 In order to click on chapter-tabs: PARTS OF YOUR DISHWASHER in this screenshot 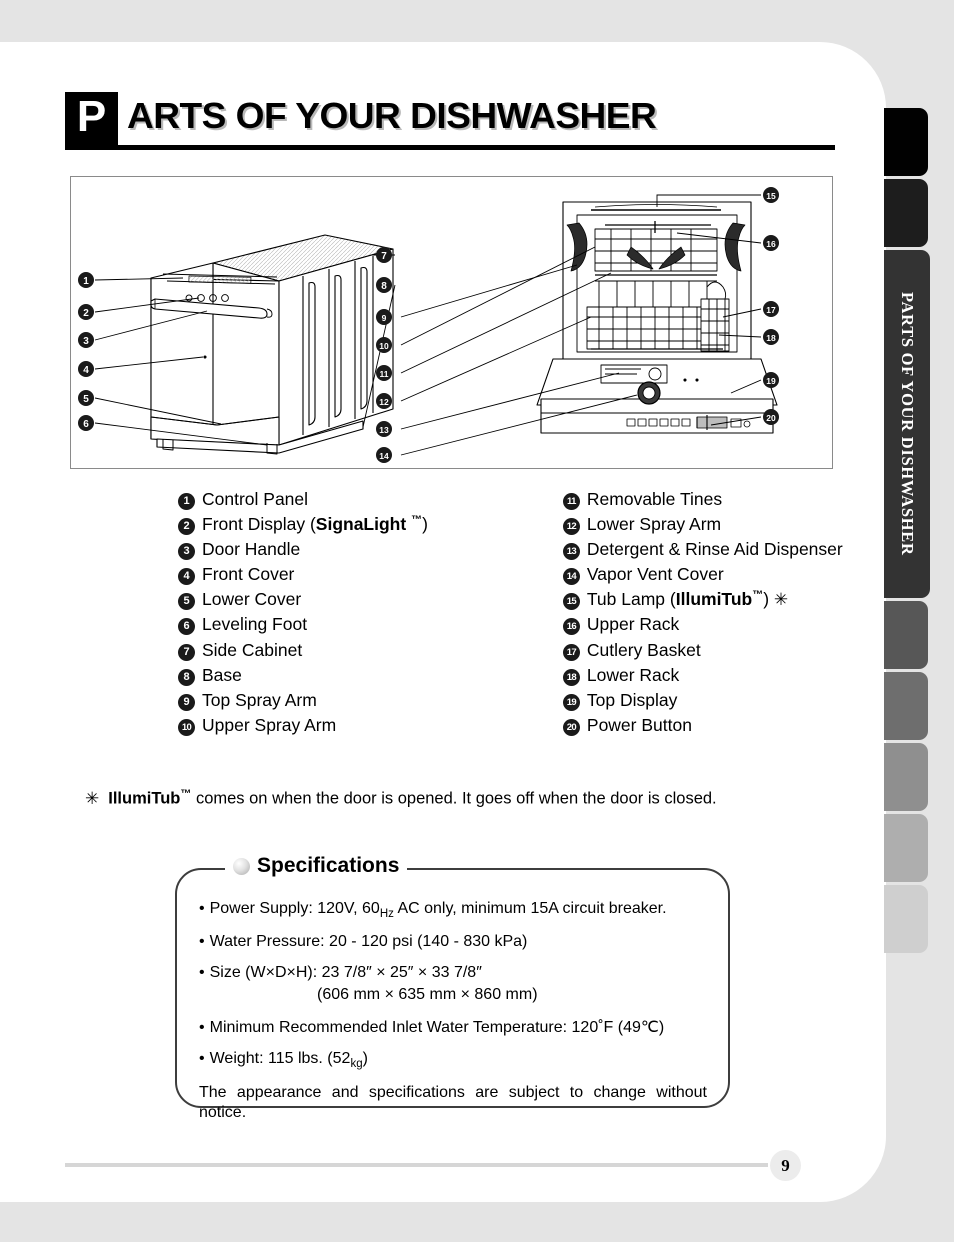, I will do `click(907, 532)`.